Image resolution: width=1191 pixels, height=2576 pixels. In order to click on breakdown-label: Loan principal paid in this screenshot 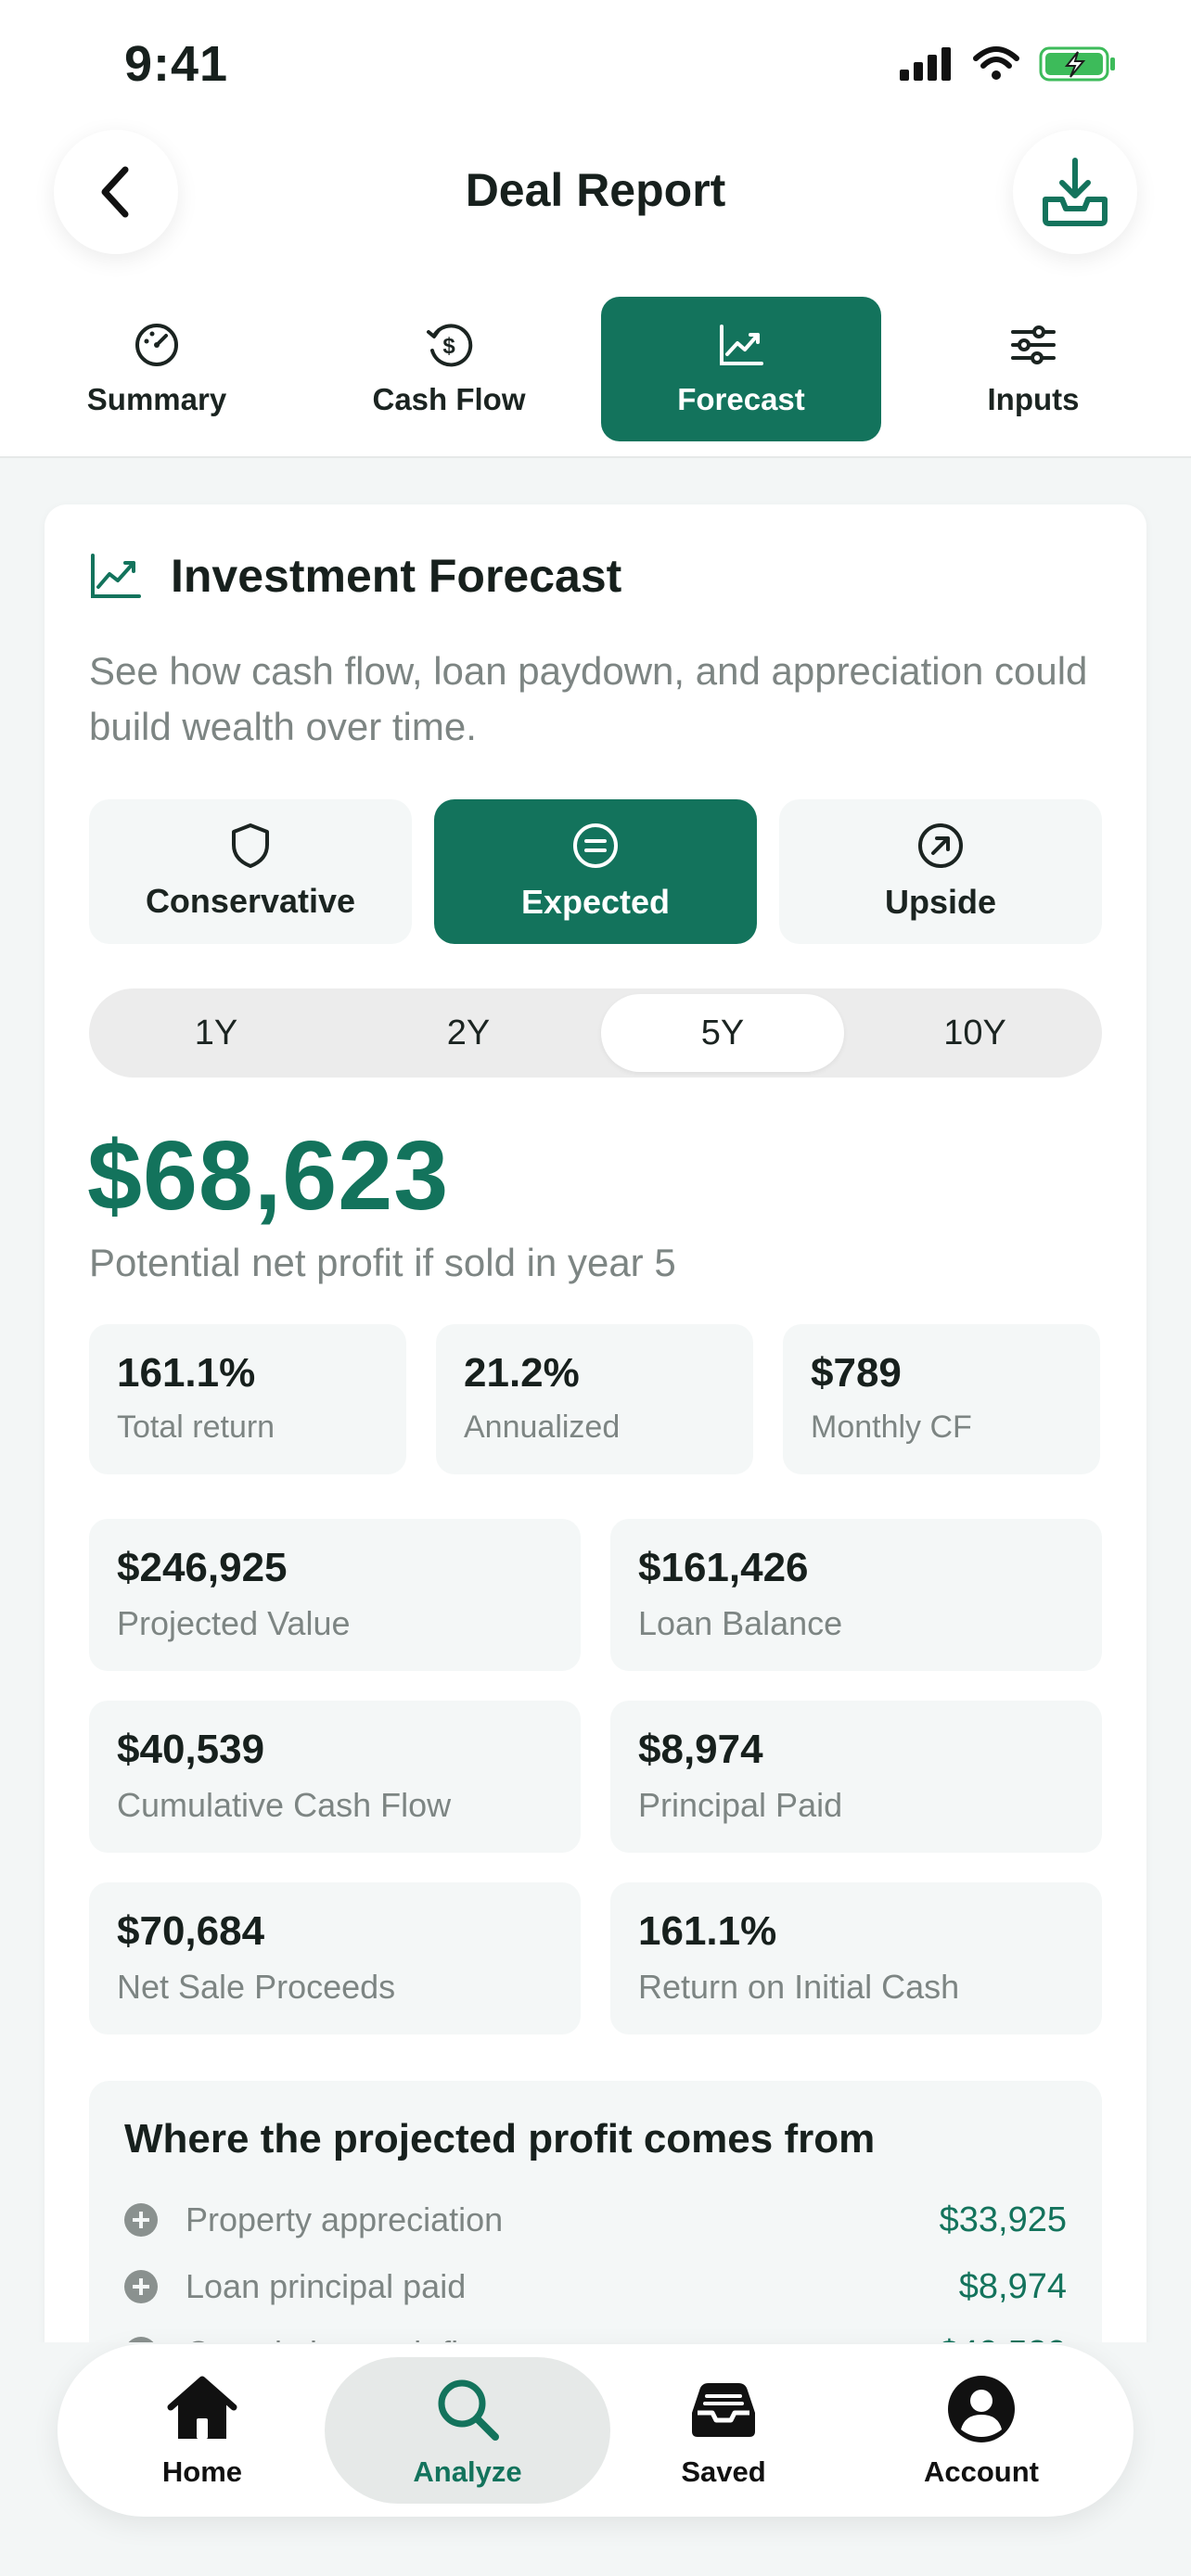, I will do `click(326, 2286)`.